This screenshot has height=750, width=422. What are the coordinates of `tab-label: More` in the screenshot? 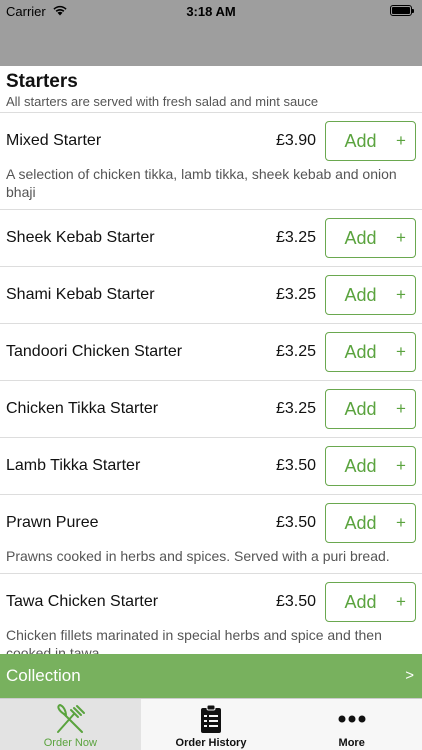 It's located at (351, 743).